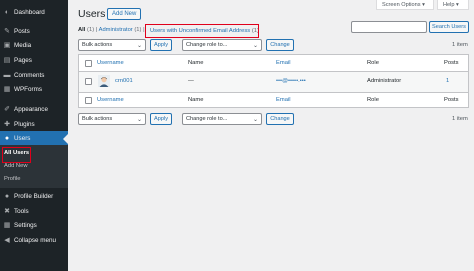 The image size is (474, 271). Describe the element at coordinates (196, 63) in the screenshot. I see `column-name: Name` at that location.